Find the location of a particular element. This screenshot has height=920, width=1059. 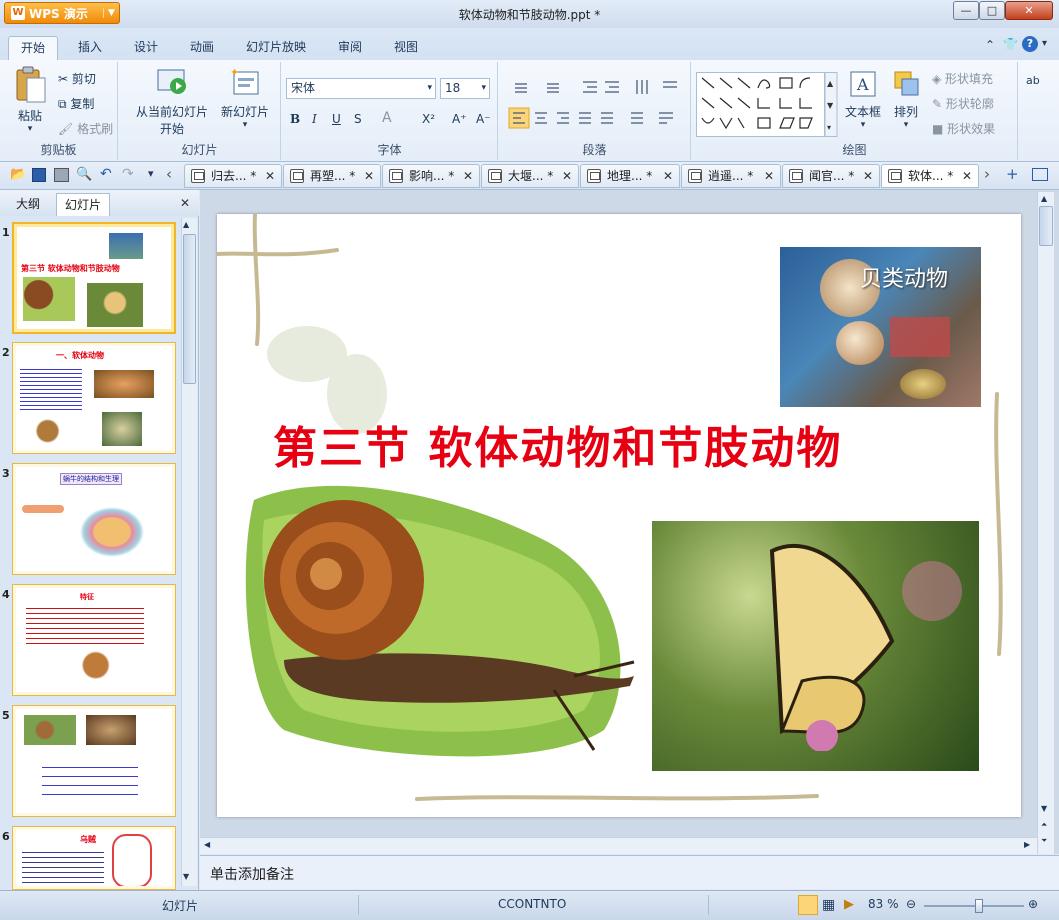

slide-thumbnail: 蜗牛的结构和生理 is located at coordinates (94, 519).